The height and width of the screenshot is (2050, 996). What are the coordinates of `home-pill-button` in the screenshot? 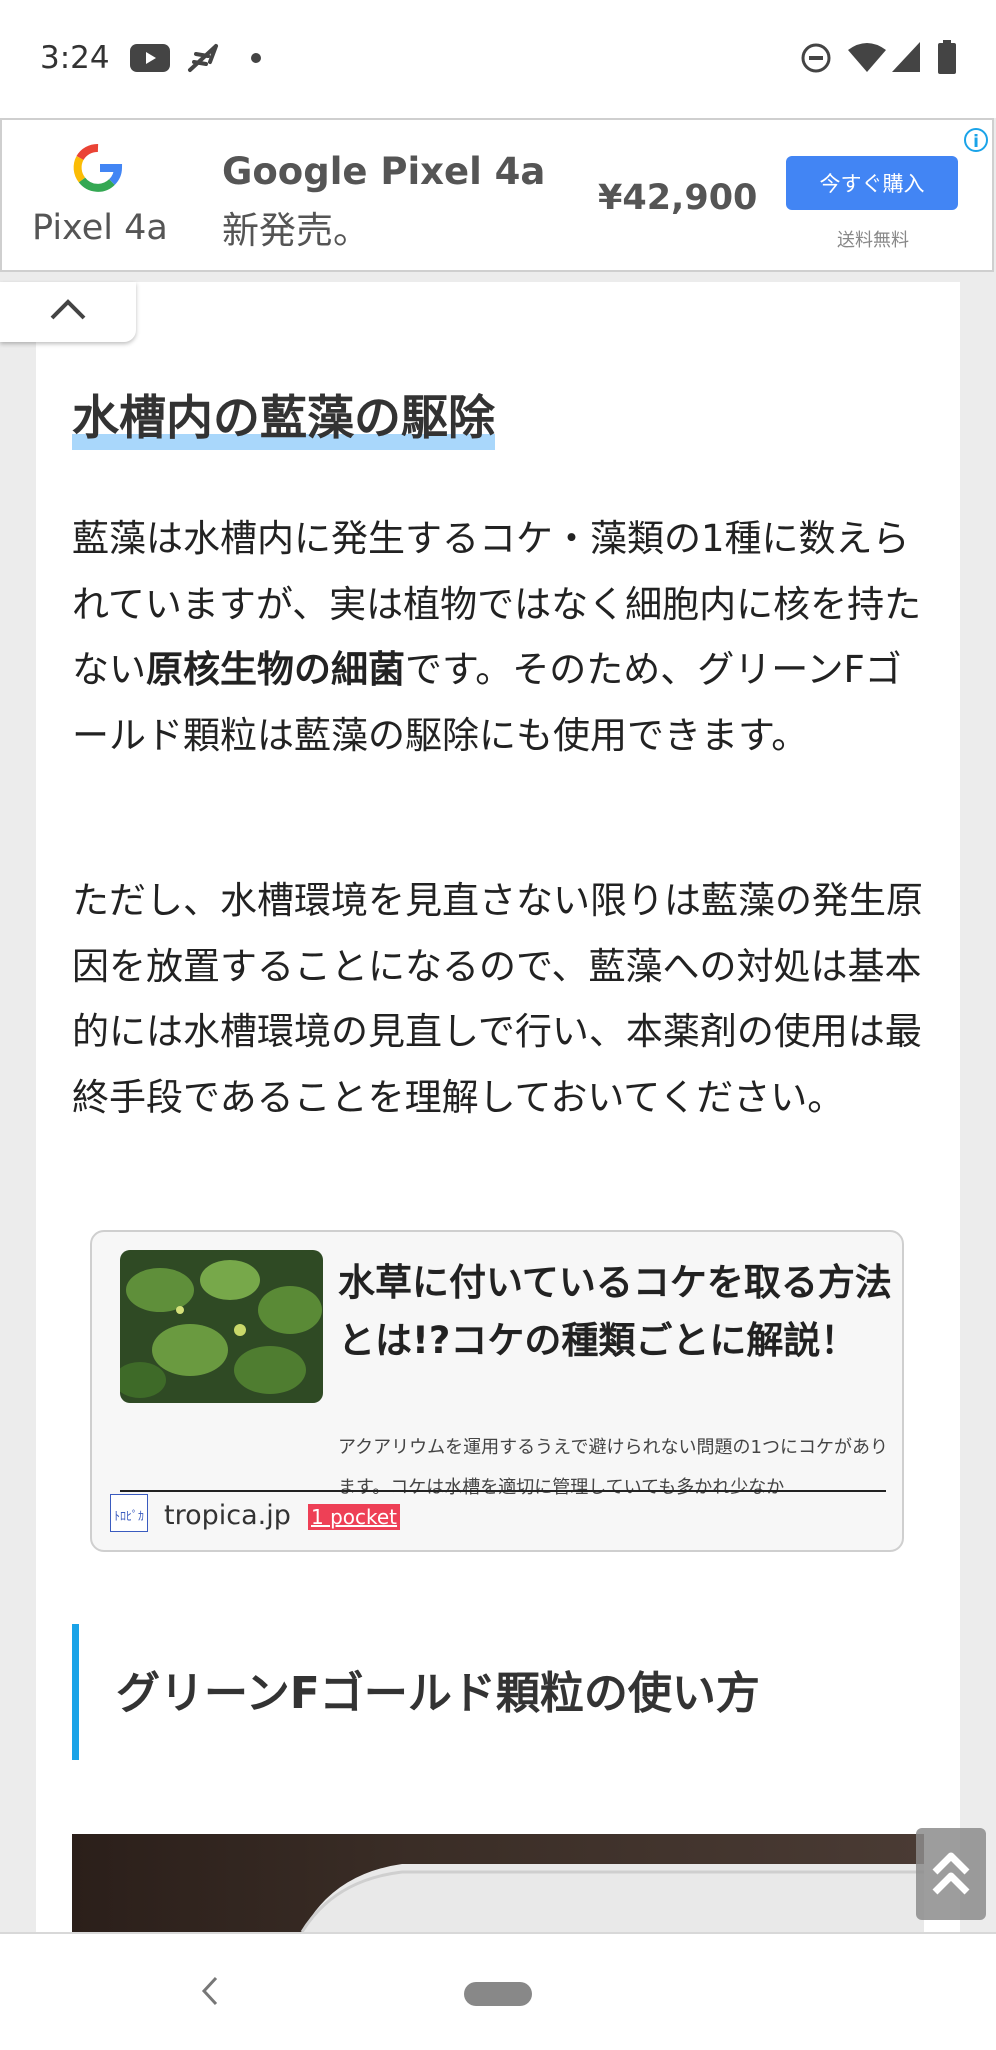 It's located at (498, 1994).